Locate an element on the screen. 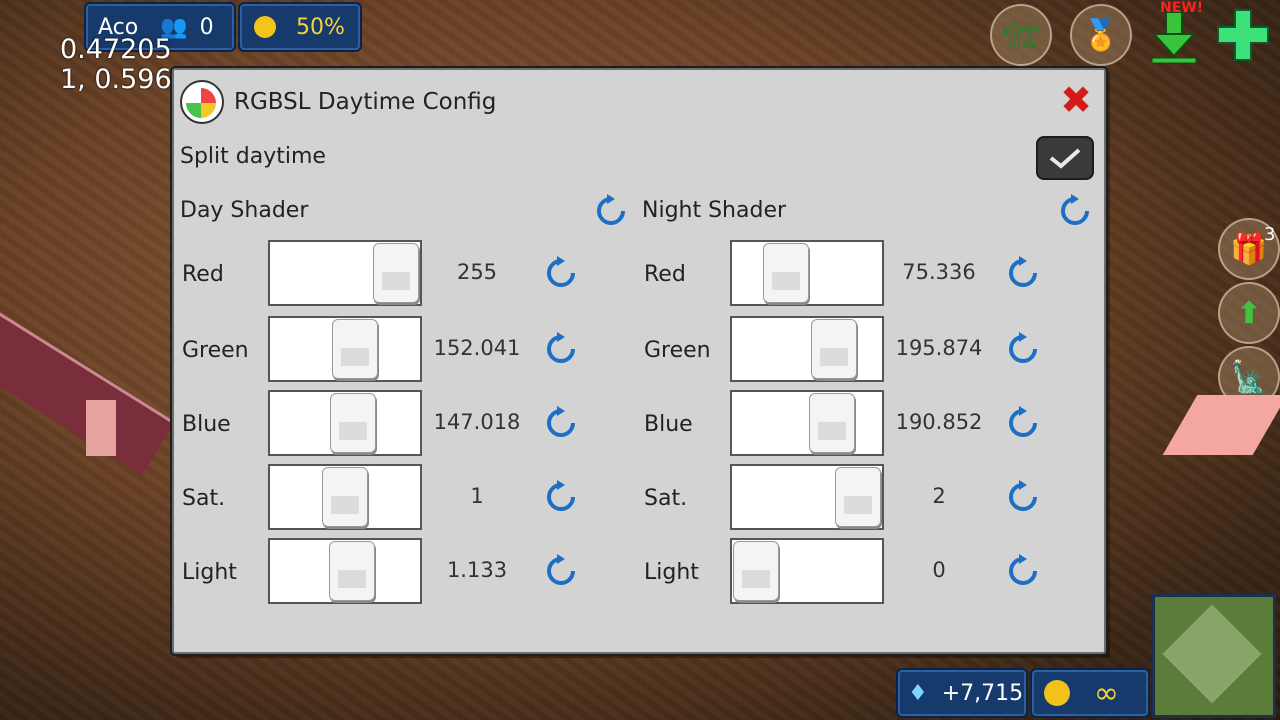 This screenshot has width=1280, height=720. day-row-label: Blue is located at coordinates (206, 424).